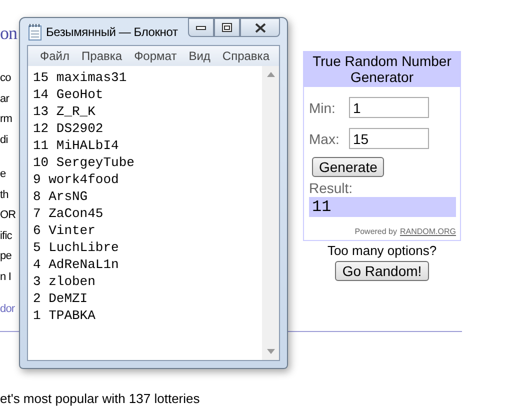 This screenshot has height=407, width=510. What do you see at coordinates (64, 281) in the screenshot?
I see `text-line: 3 zloben` at bounding box center [64, 281].